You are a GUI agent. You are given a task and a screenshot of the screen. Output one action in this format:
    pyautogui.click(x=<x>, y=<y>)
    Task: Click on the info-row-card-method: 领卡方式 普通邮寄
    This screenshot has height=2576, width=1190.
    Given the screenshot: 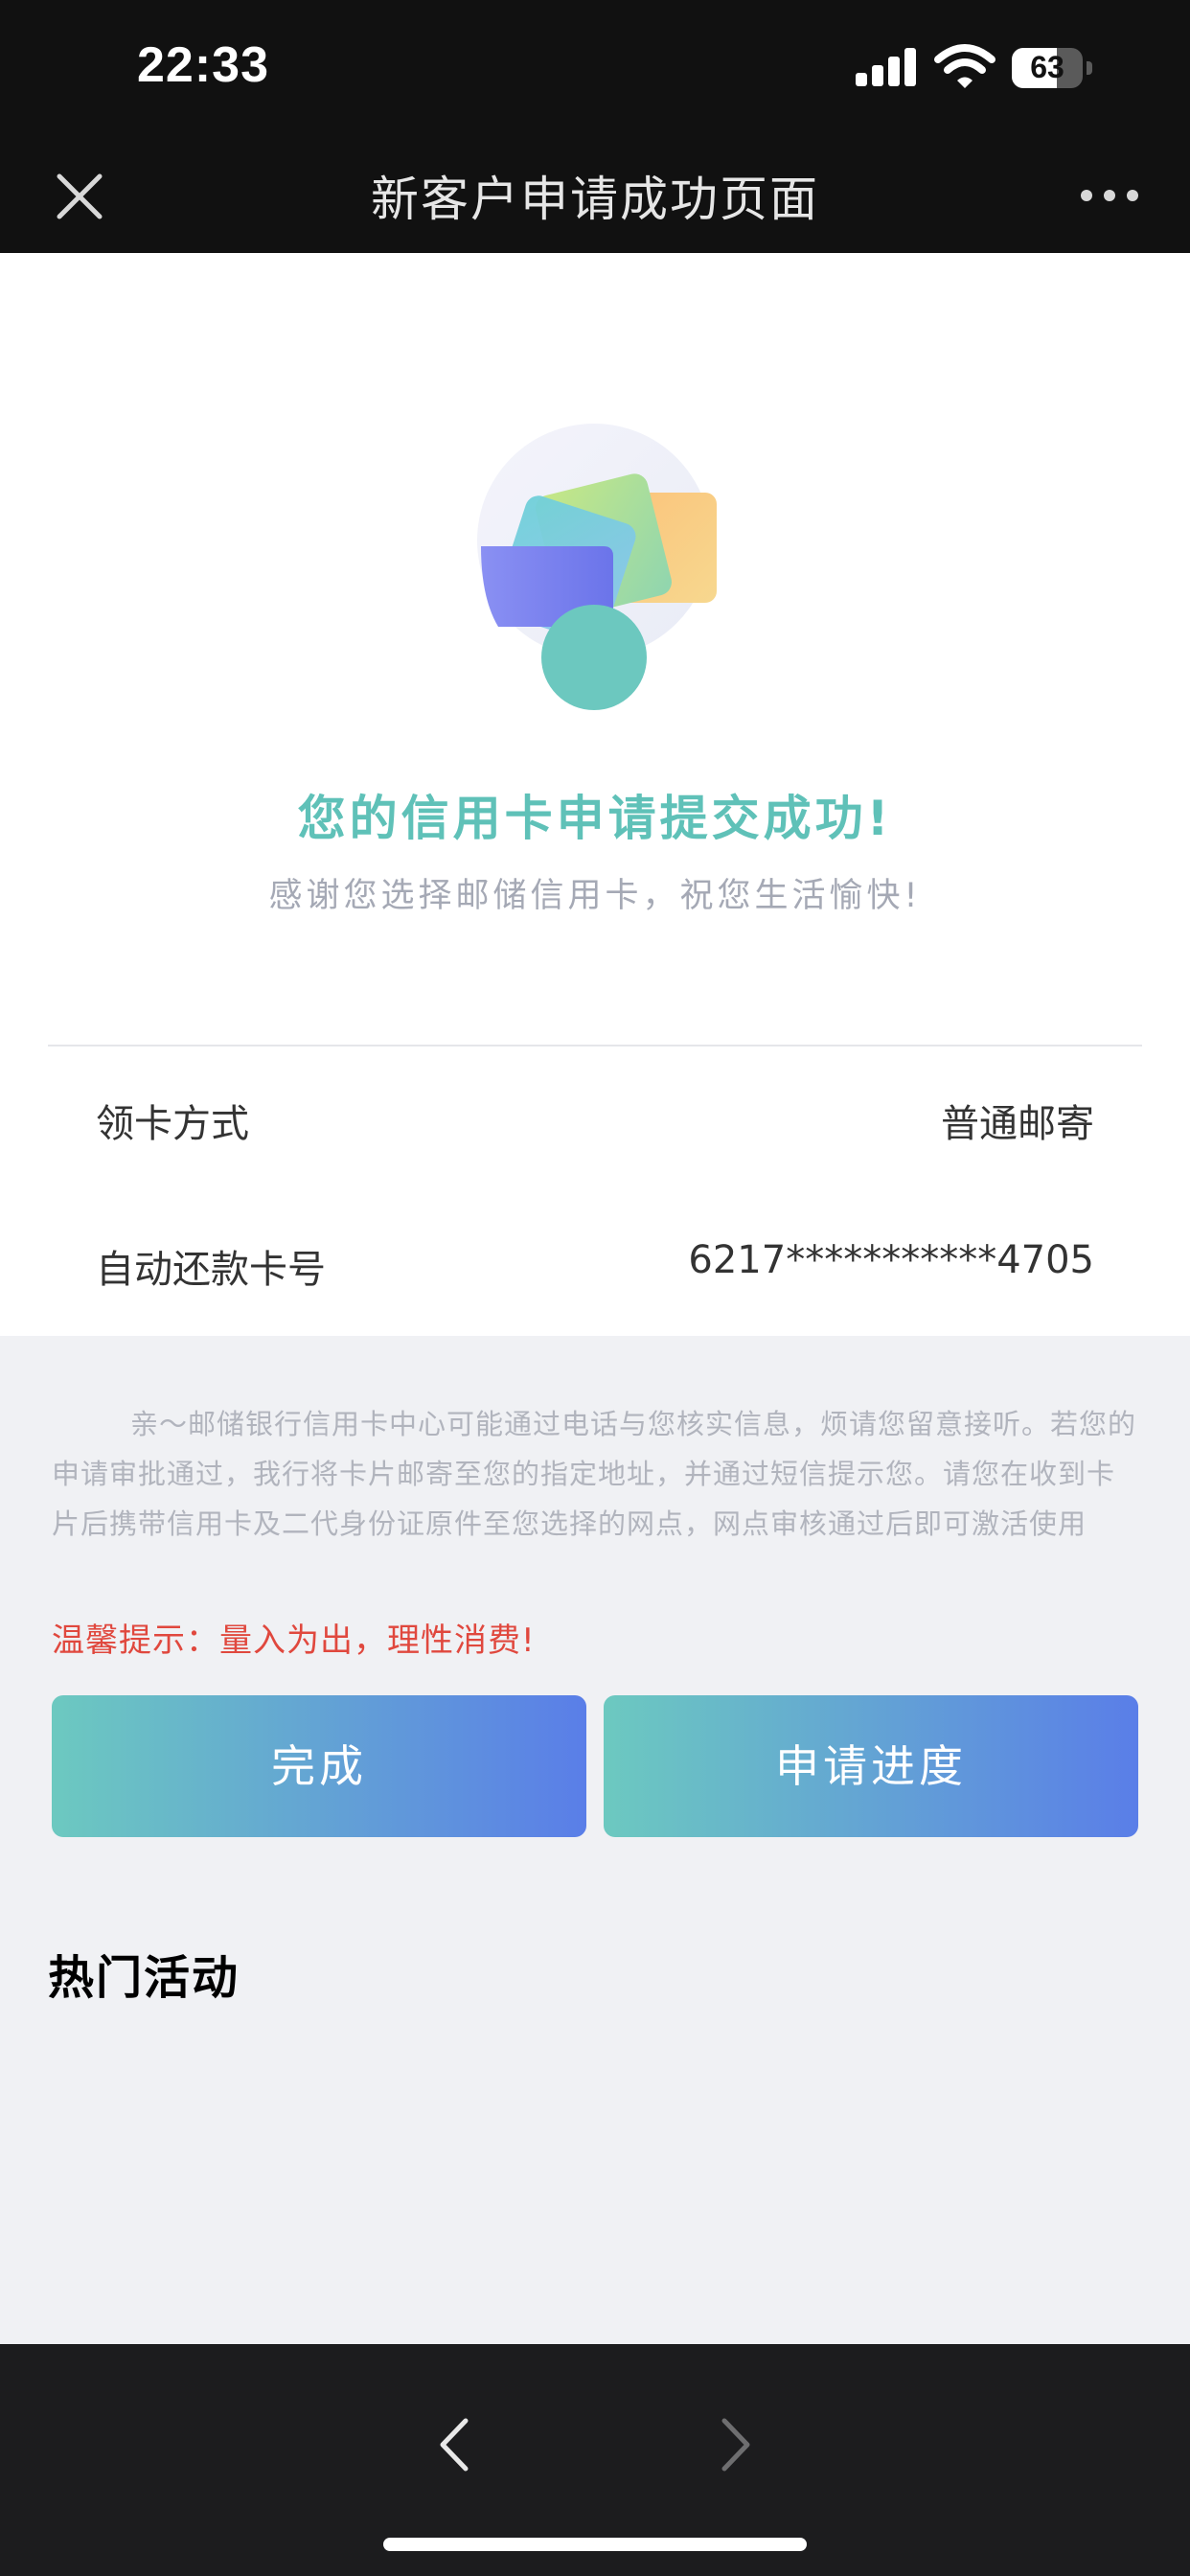 What is the action you would take?
    pyautogui.click(x=595, y=1121)
    